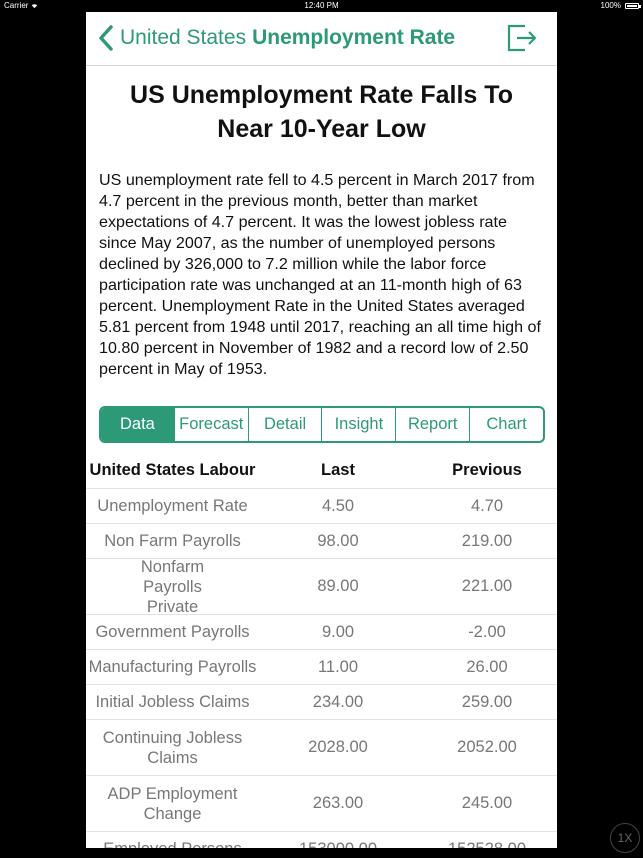 The height and width of the screenshot is (858, 643). Describe the element at coordinates (487, 631) in the screenshot. I see `row-previous: -2.00` at that location.